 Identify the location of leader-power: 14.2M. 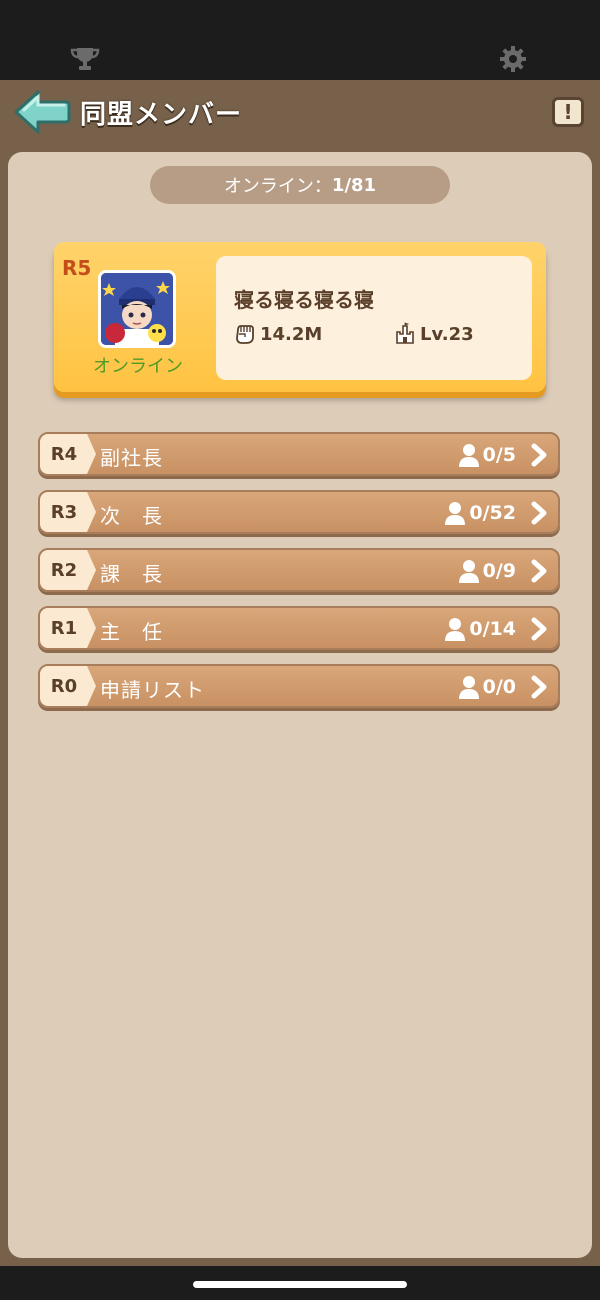
(278, 334).